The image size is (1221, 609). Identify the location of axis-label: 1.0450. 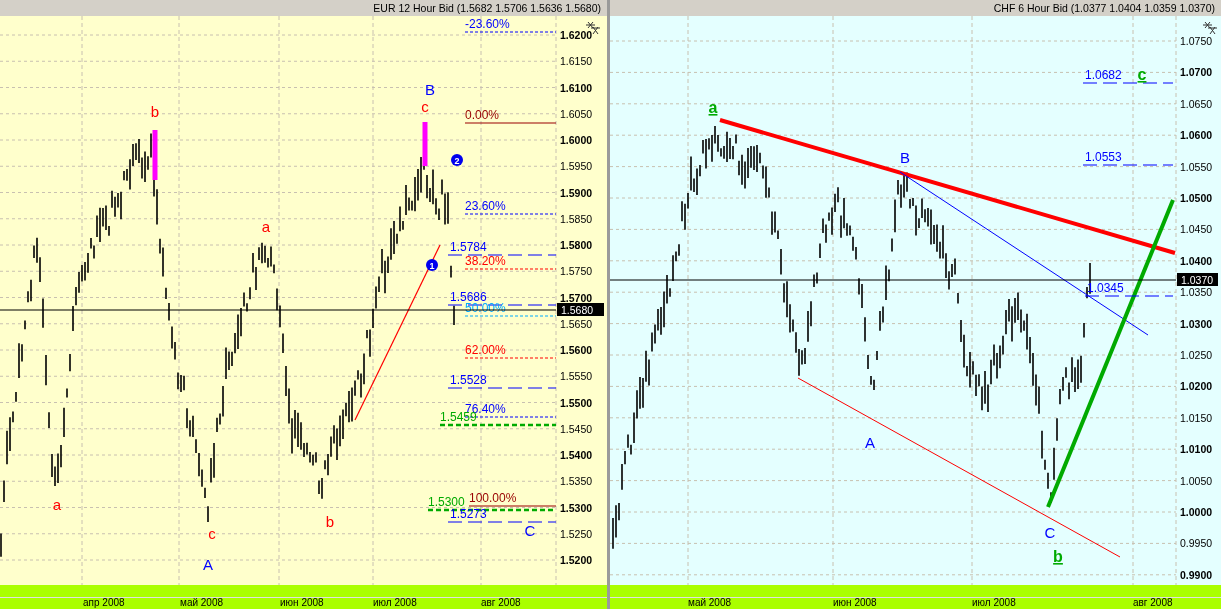
(1196, 229).